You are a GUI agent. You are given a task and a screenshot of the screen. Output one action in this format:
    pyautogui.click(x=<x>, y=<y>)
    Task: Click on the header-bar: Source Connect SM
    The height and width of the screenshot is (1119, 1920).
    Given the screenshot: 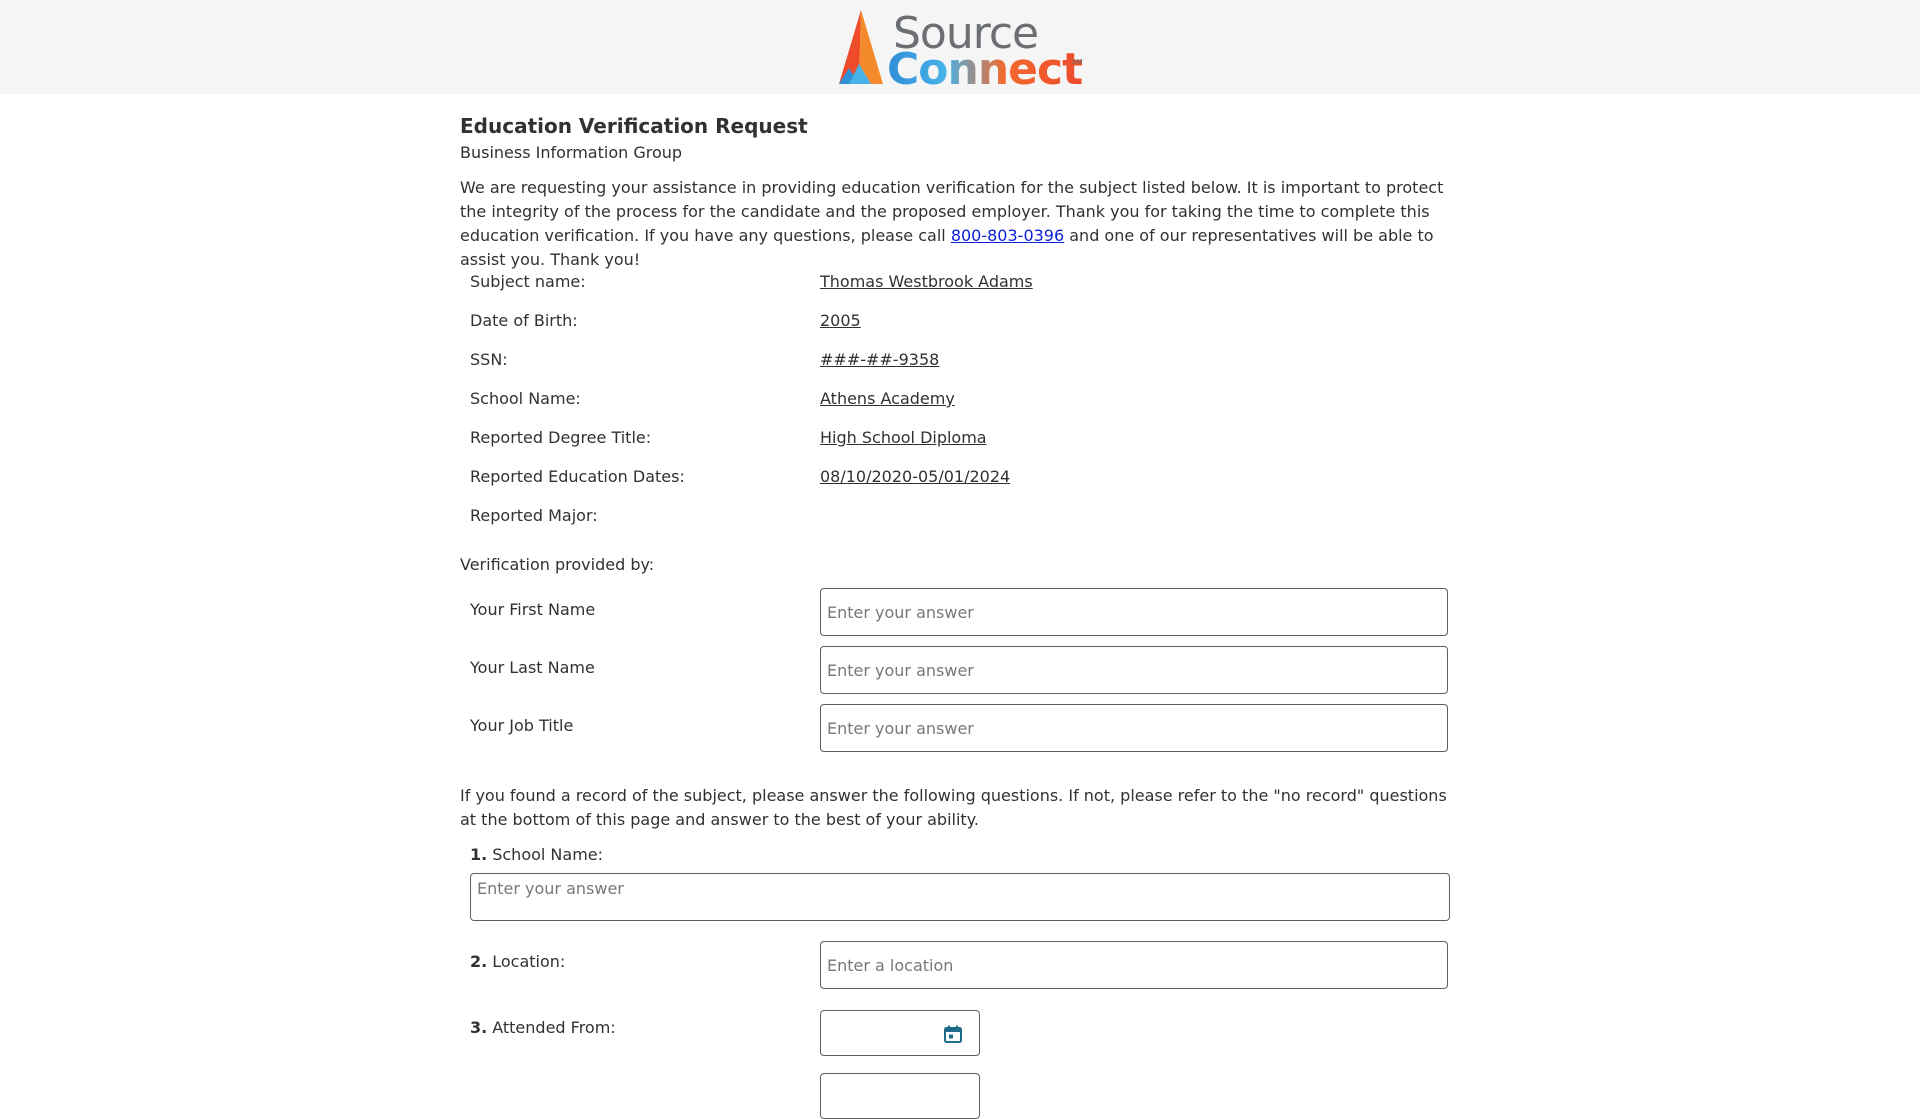 What is the action you would take?
    pyautogui.click(x=960, y=47)
    